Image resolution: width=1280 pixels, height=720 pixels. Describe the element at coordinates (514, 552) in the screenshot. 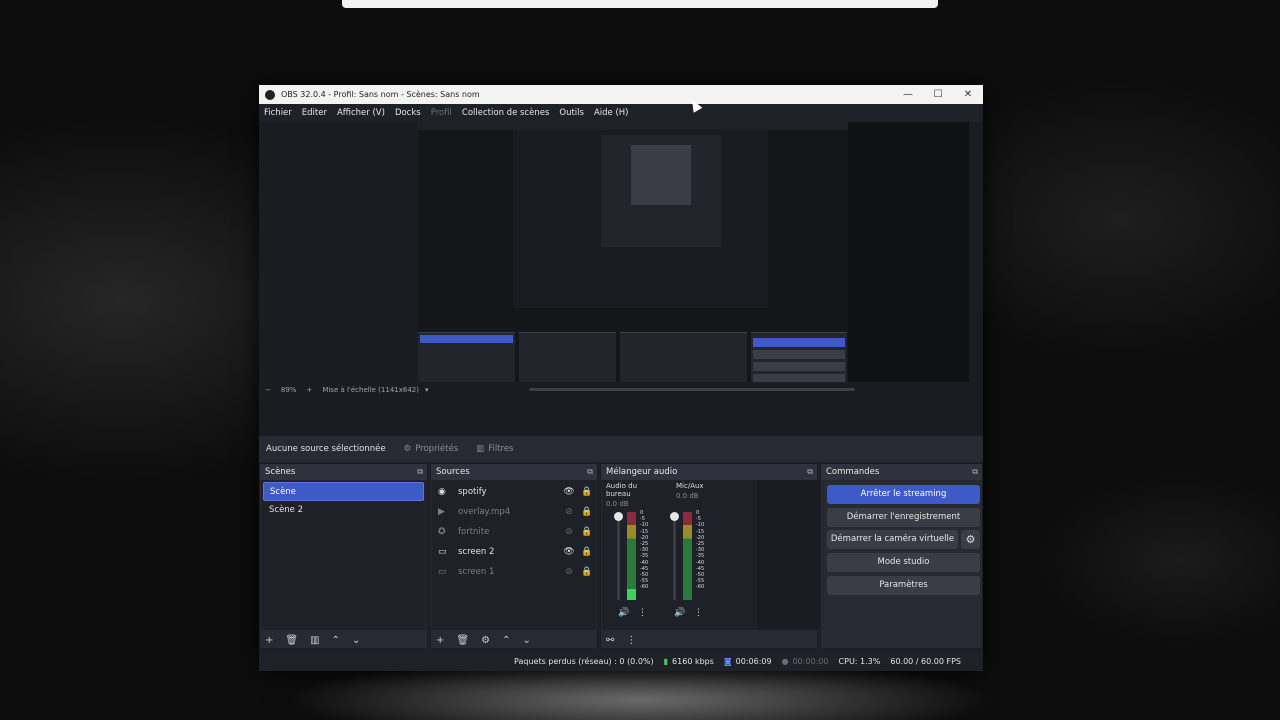

I see `source-item-screen-2: ▭ screen 2 👁 🔒` at that location.